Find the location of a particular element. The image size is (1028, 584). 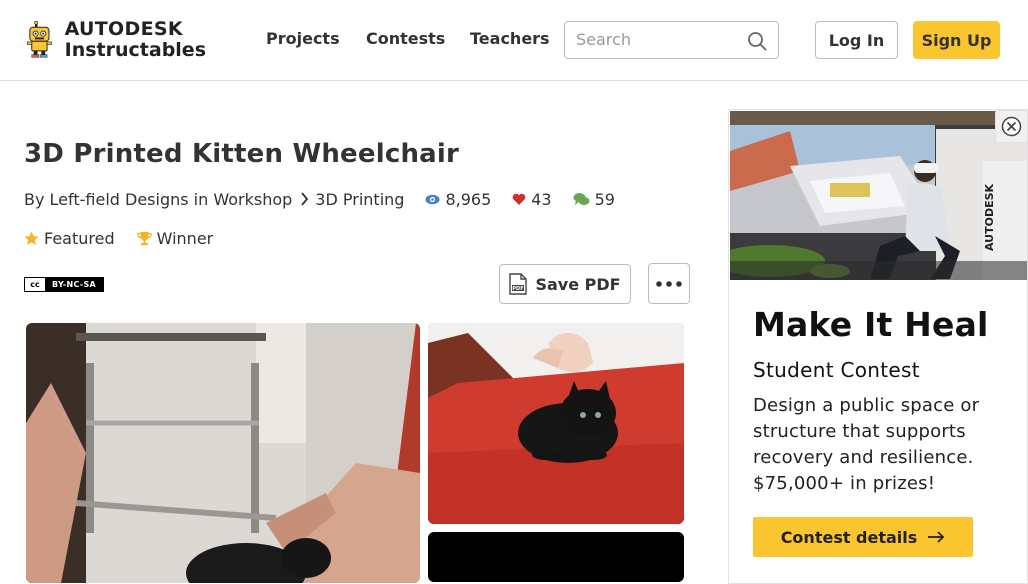

more-options-button is located at coordinates (669, 283).